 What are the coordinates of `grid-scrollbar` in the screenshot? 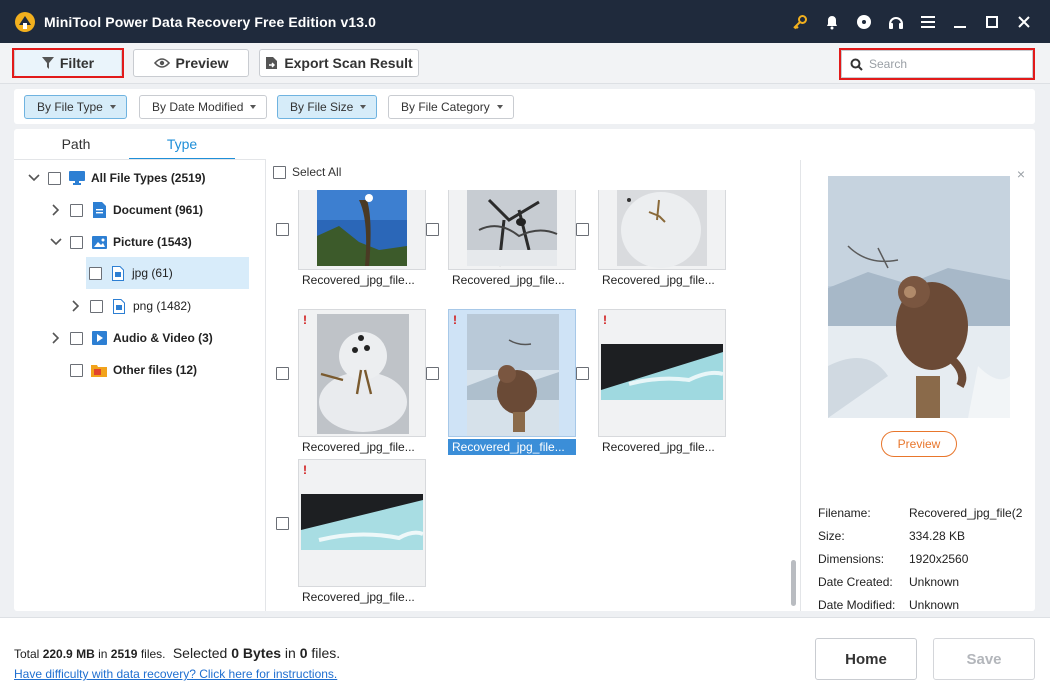 It's located at (793, 583).